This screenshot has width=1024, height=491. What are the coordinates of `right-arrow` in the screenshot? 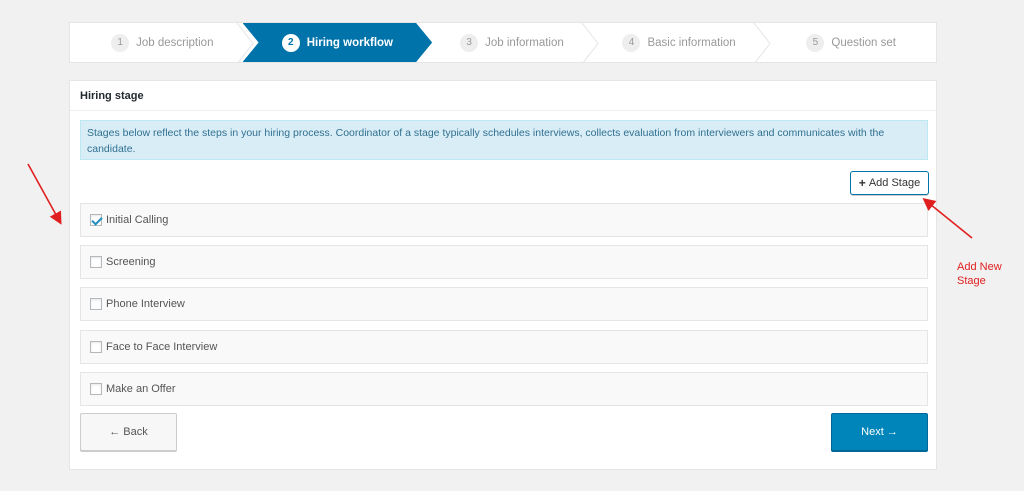 It's located at (947, 218).